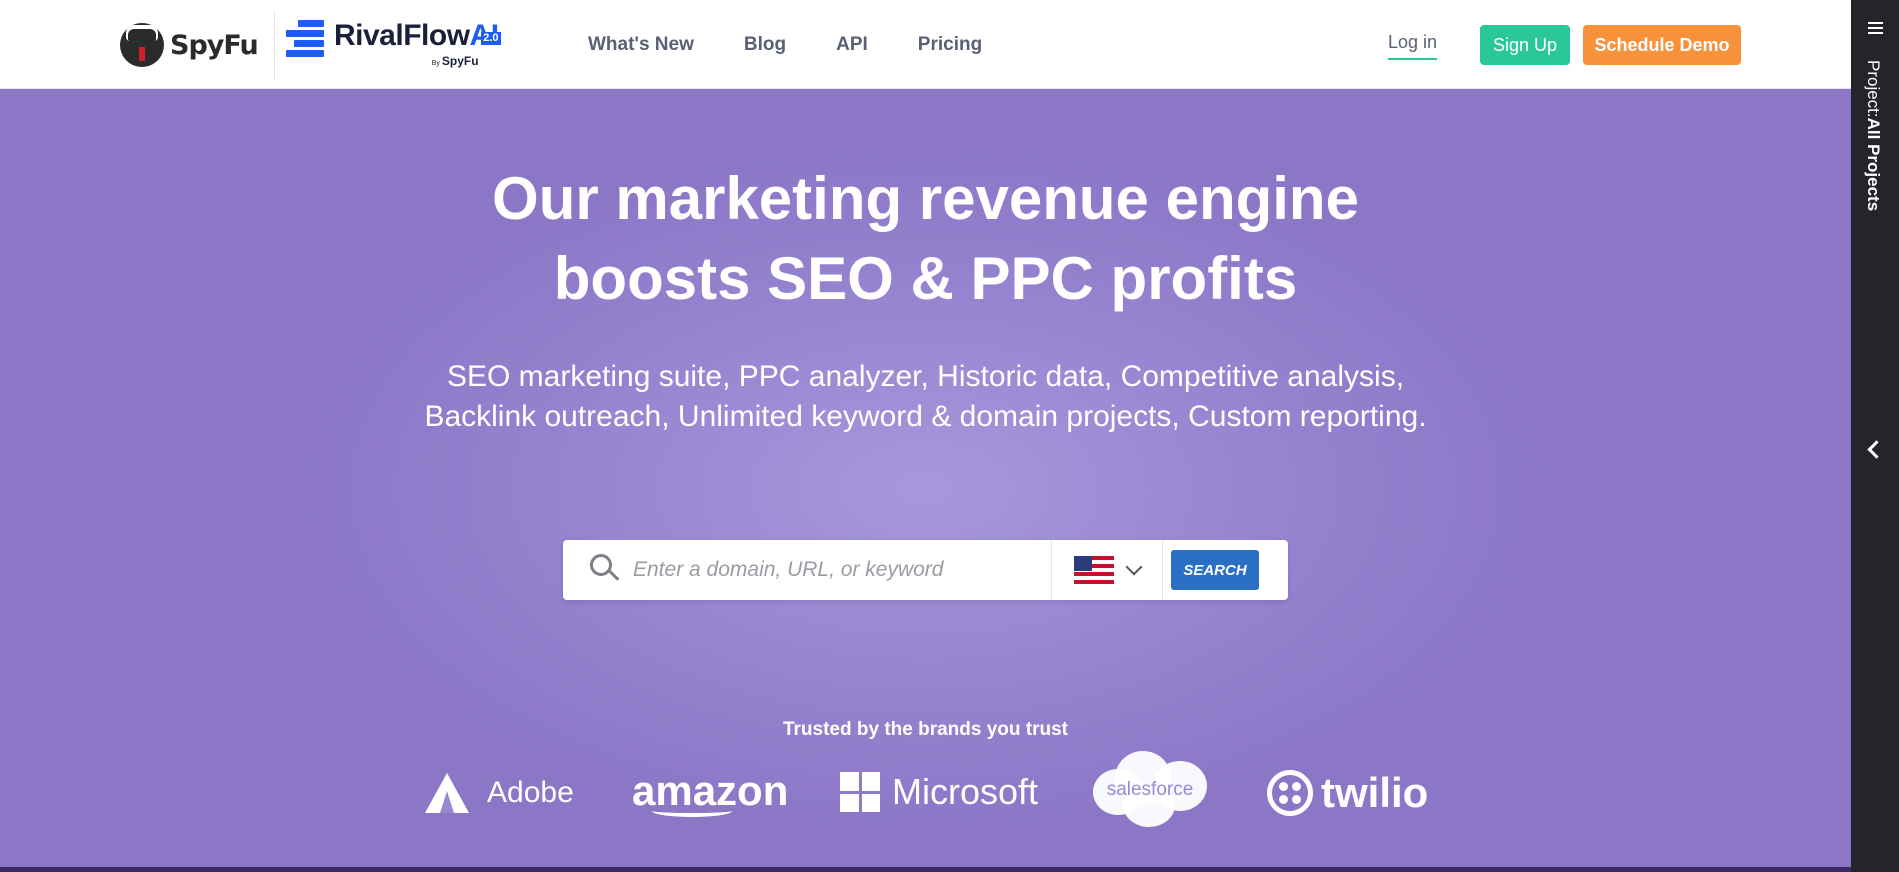 This screenshot has height=872, width=1899. What do you see at coordinates (402, 35) in the screenshot?
I see `rivalflow-logo-text: RivalFlow` at bounding box center [402, 35].